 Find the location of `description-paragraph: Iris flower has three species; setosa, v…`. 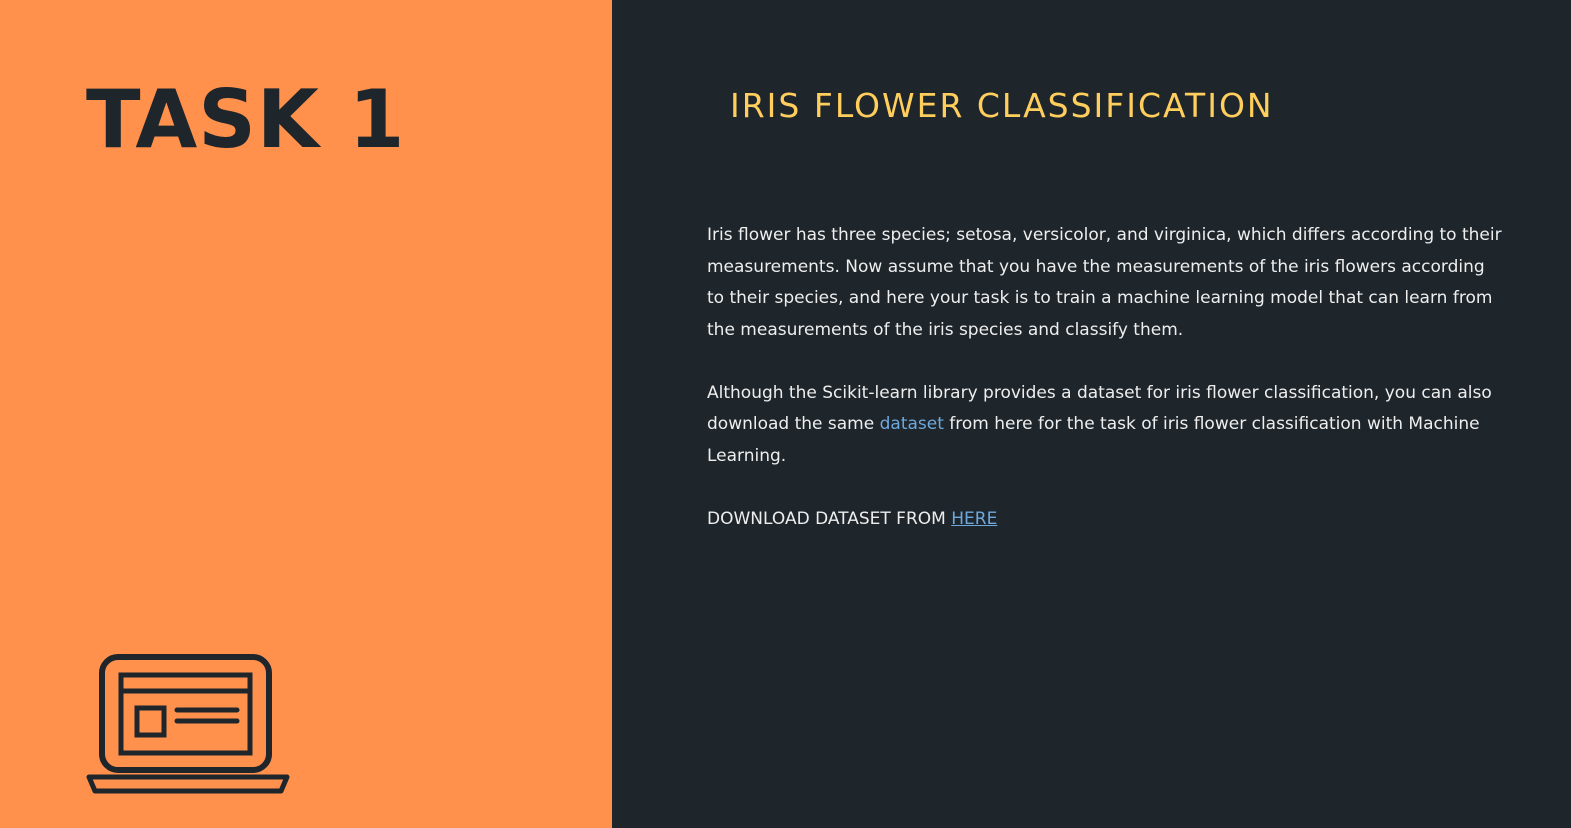

description-paragraph: Iris flower has three species; setosa, v… is located at coordinates (1104, 282).